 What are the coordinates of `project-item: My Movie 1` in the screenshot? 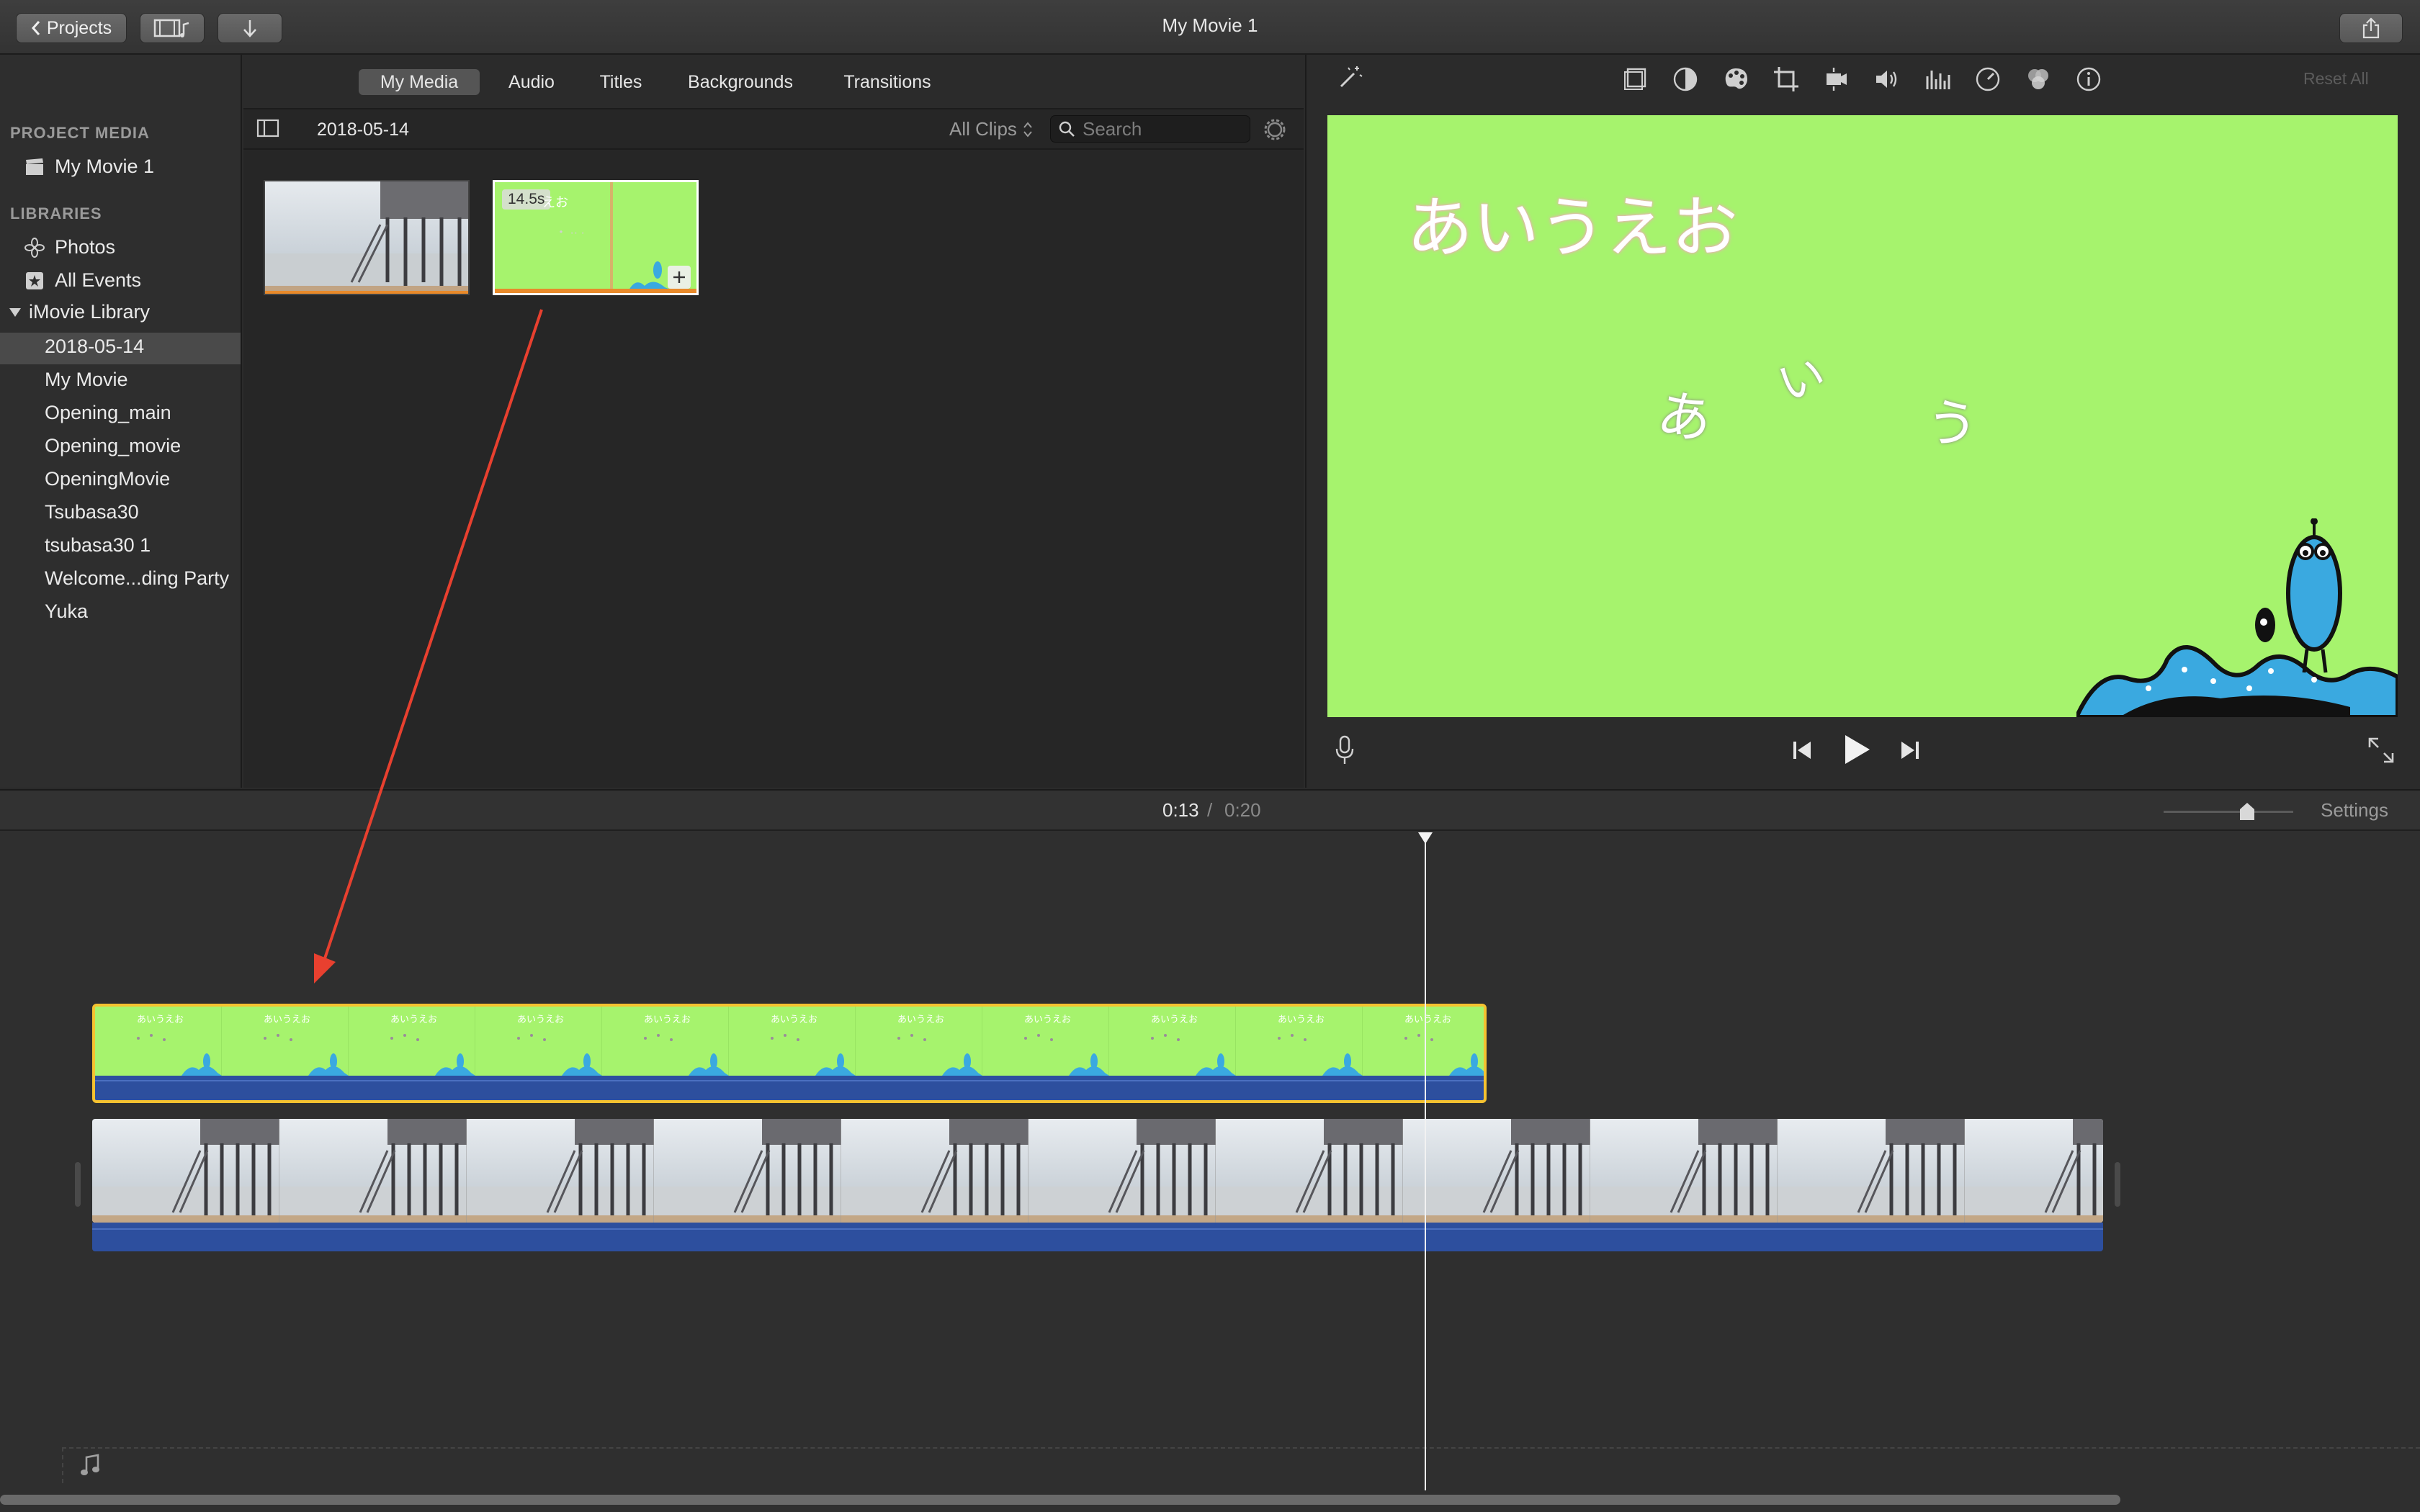 It's located at (89, 167).